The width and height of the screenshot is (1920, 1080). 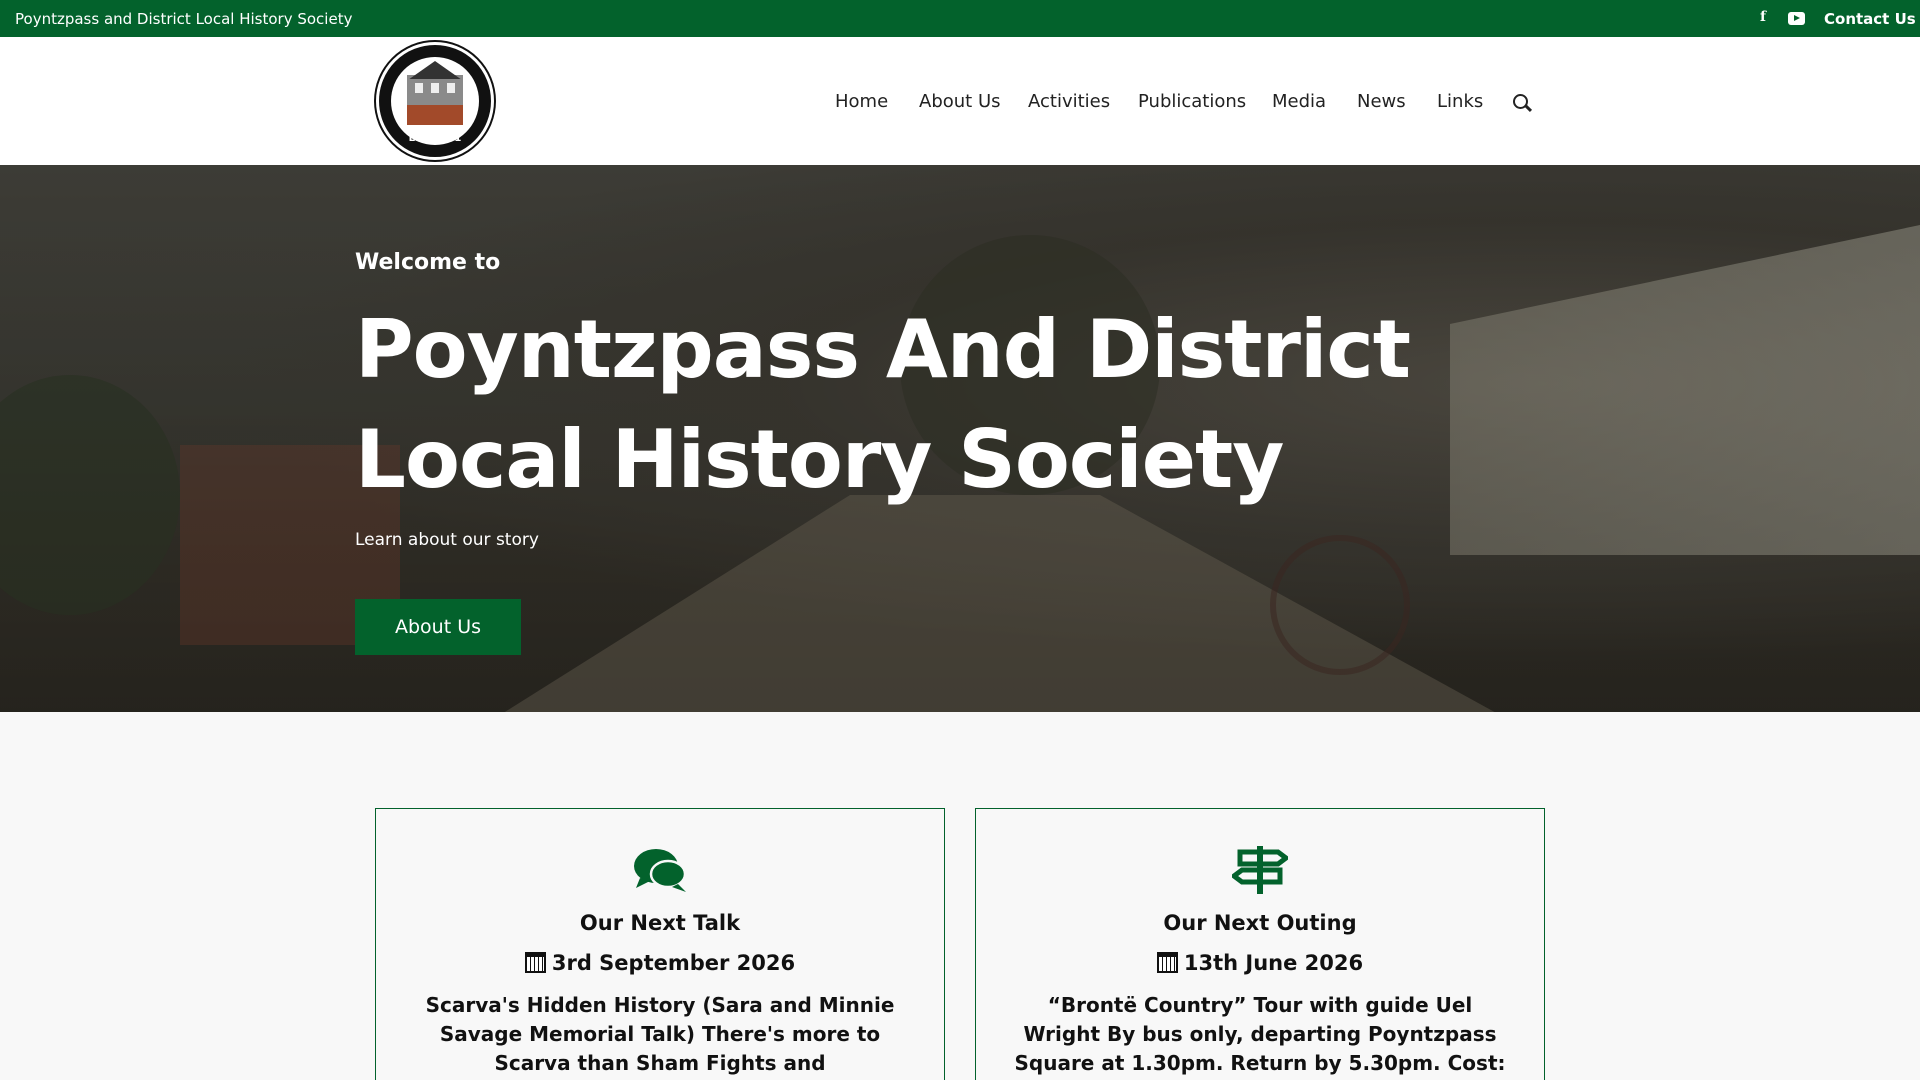 What do you see at coordinates (673, 963) in the screenshot?
I see `card-date-text: 3rd September 2026` at bounding box center [673, 963].